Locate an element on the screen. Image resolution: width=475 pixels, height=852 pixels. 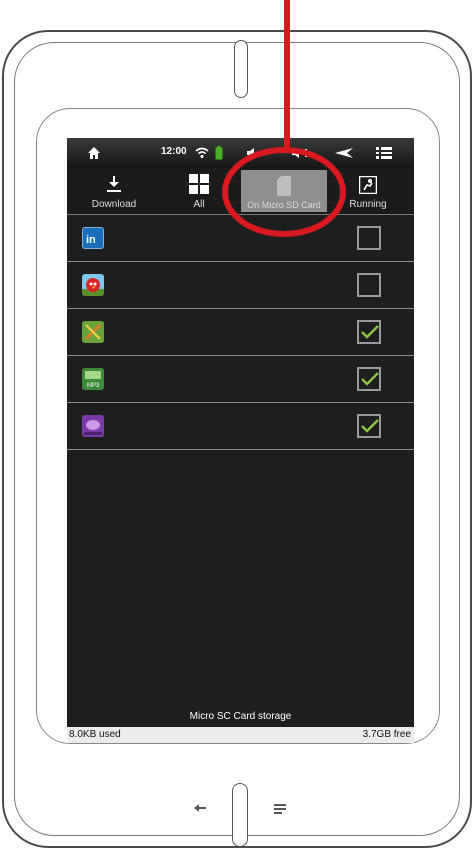
storage-bar: 8.0KB used 3.7GB free is located at coordinates (240, 735).